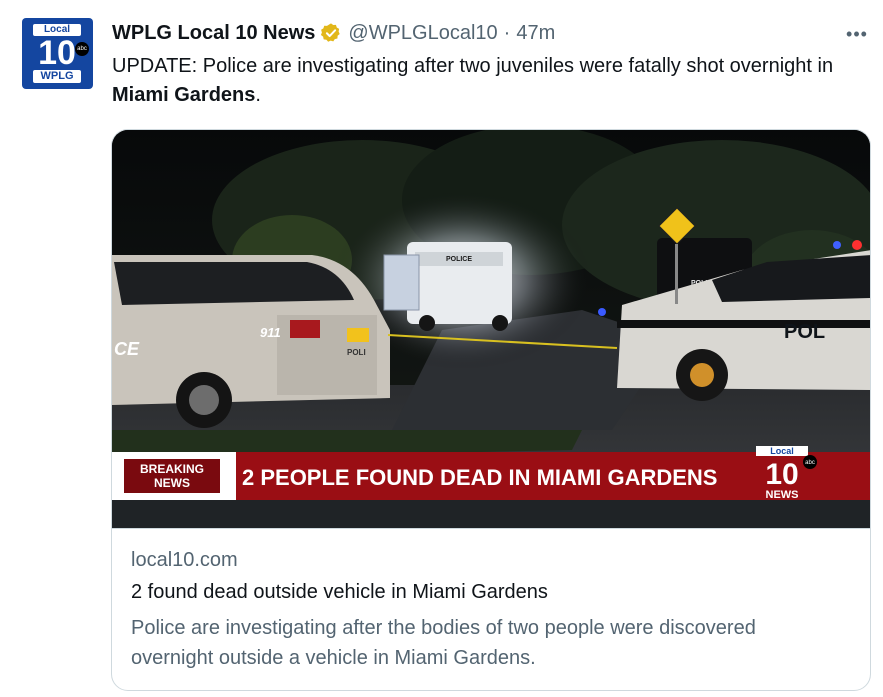  I want to click on van-police-text: POLICE, so click(459, 259).